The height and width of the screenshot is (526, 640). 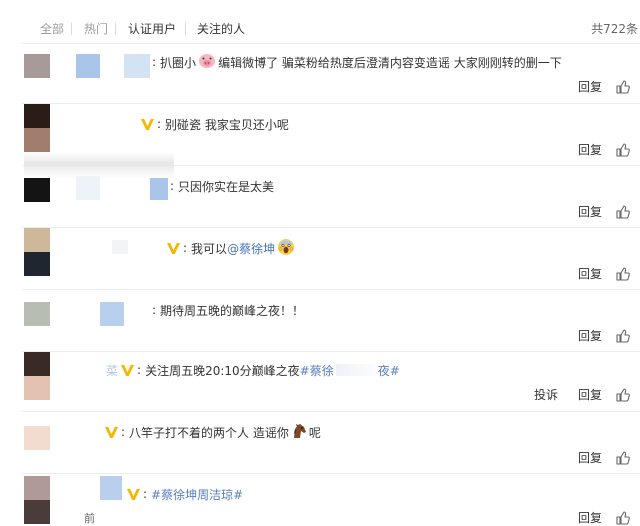 What do you see at coordinates (320, 321) in the screenshot?
I see `comment-item: : 期待周五晚的巅峰之夜！！ 回复` at bounding box center [320, 321].